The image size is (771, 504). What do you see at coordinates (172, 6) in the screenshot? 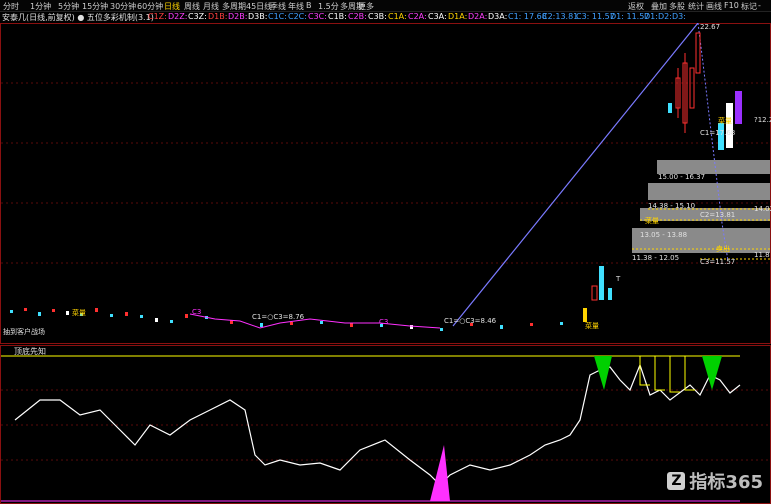
I see `period-tab-6: 日线` at bounding box center [172, 6].